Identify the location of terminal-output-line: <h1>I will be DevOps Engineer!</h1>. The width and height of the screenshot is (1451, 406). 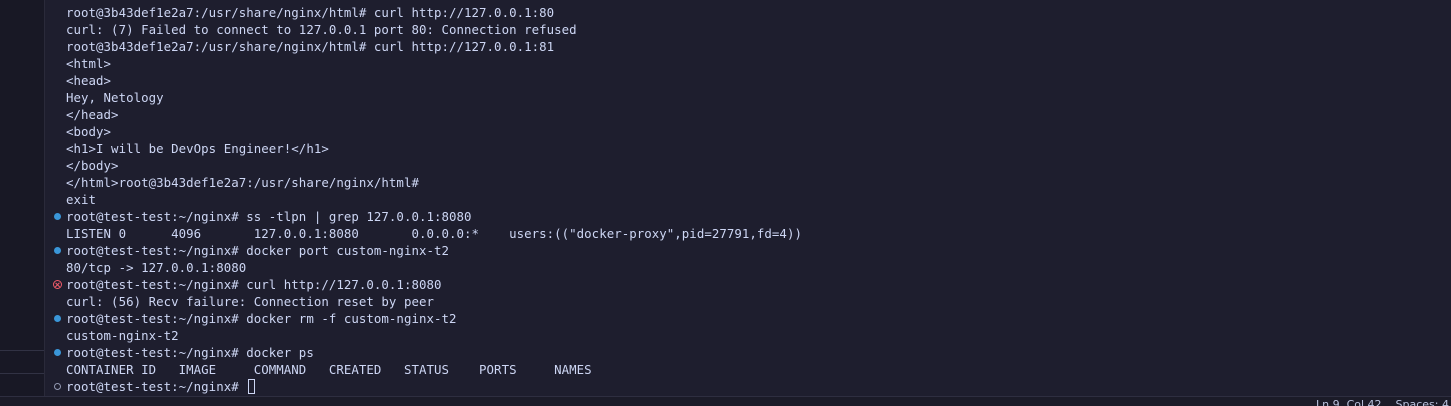
(748, 148).